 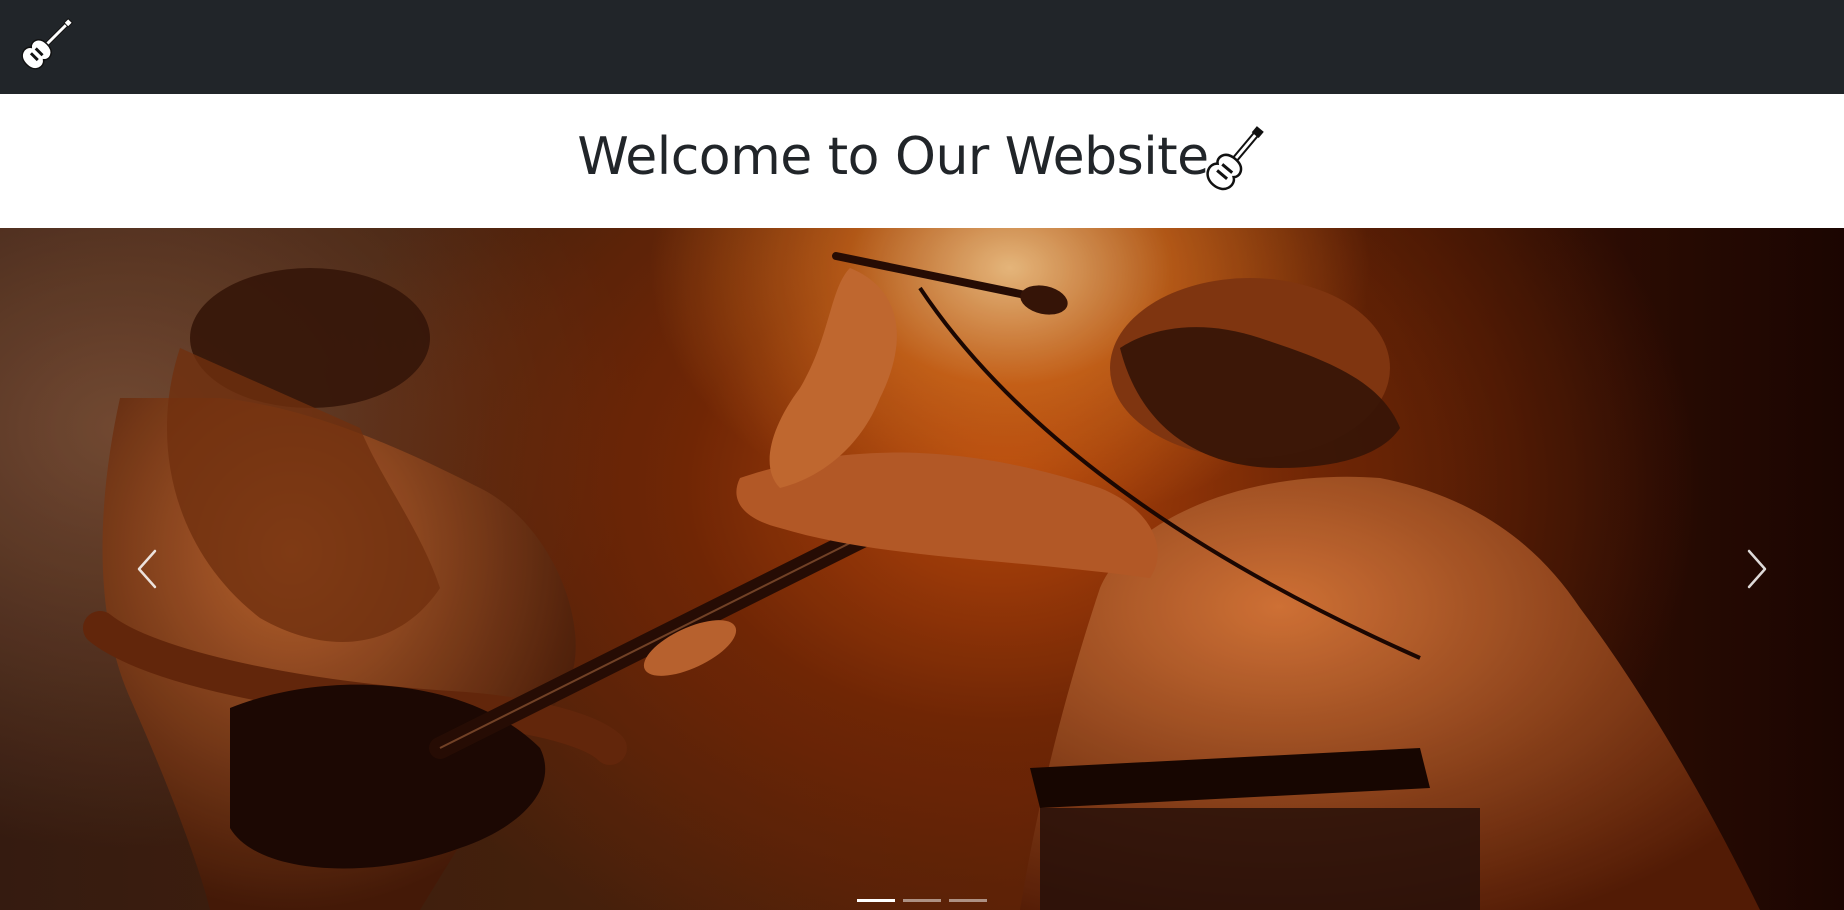 I want to click on page-title-wrap: Welcome to Our Website, so click(x=922, y=157).